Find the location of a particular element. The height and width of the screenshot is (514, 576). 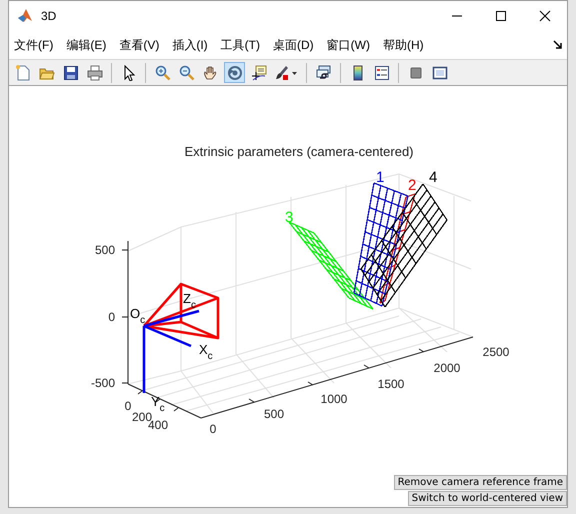

axis-label: X$_{c}$ is located at coordinates (206, 352).